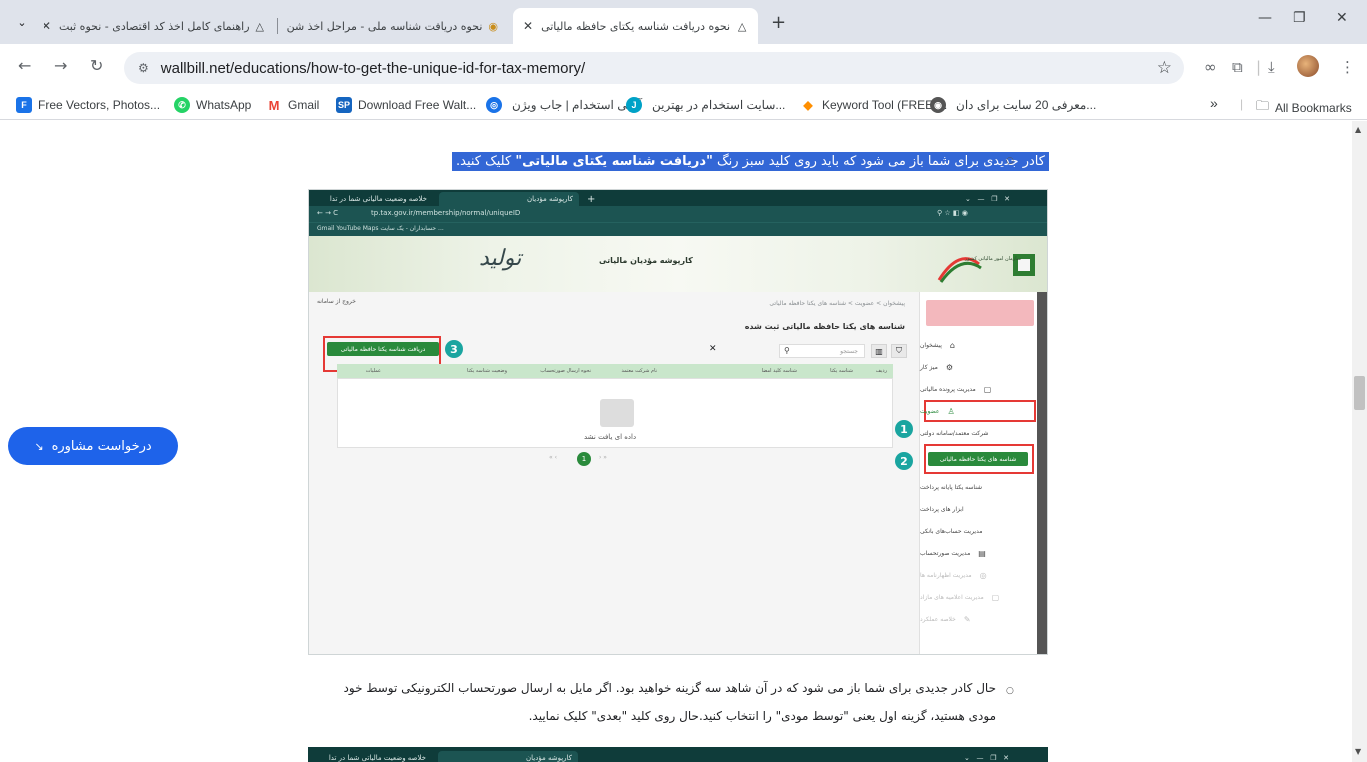  Describe the element at coordinates (953, 553) in the screenshot. I see `menu-invoices: ▤ مدیریت صورتحساب` at that location.